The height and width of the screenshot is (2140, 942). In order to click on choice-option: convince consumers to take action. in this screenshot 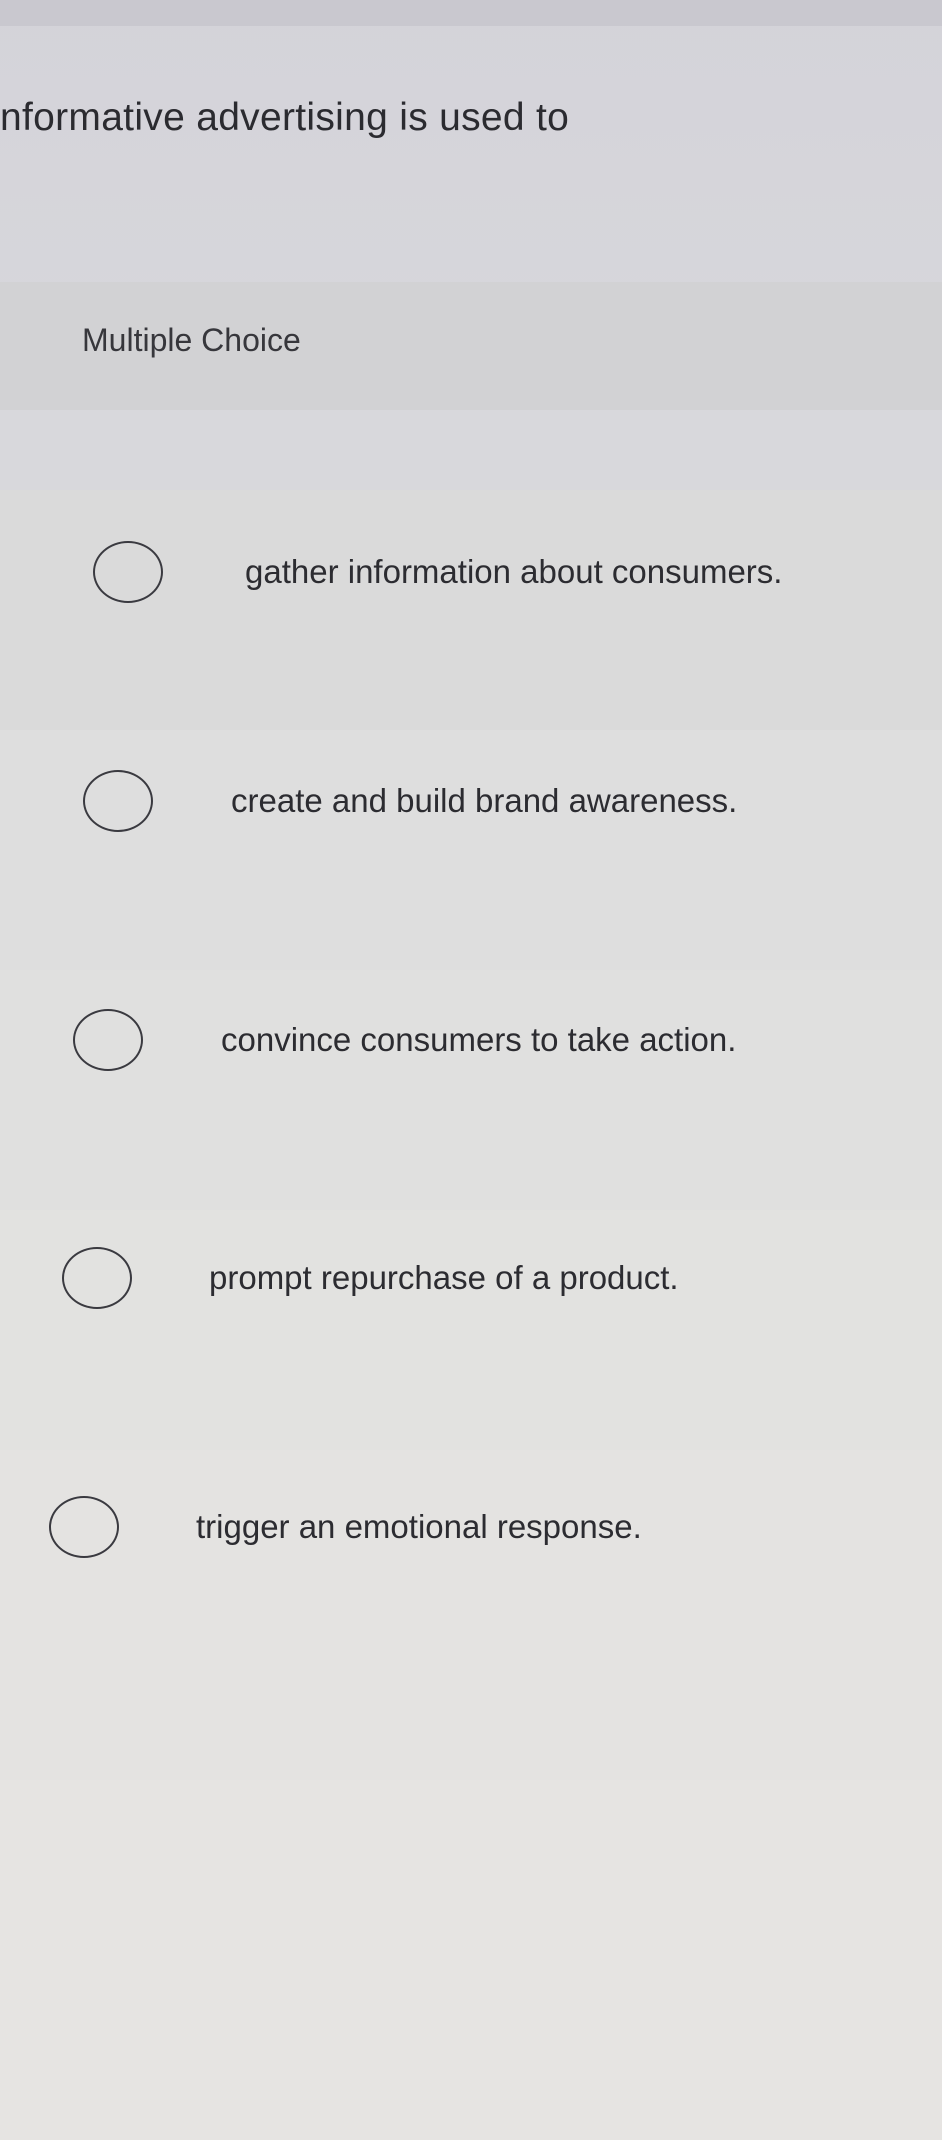, I will do `click(404, 1040)`.